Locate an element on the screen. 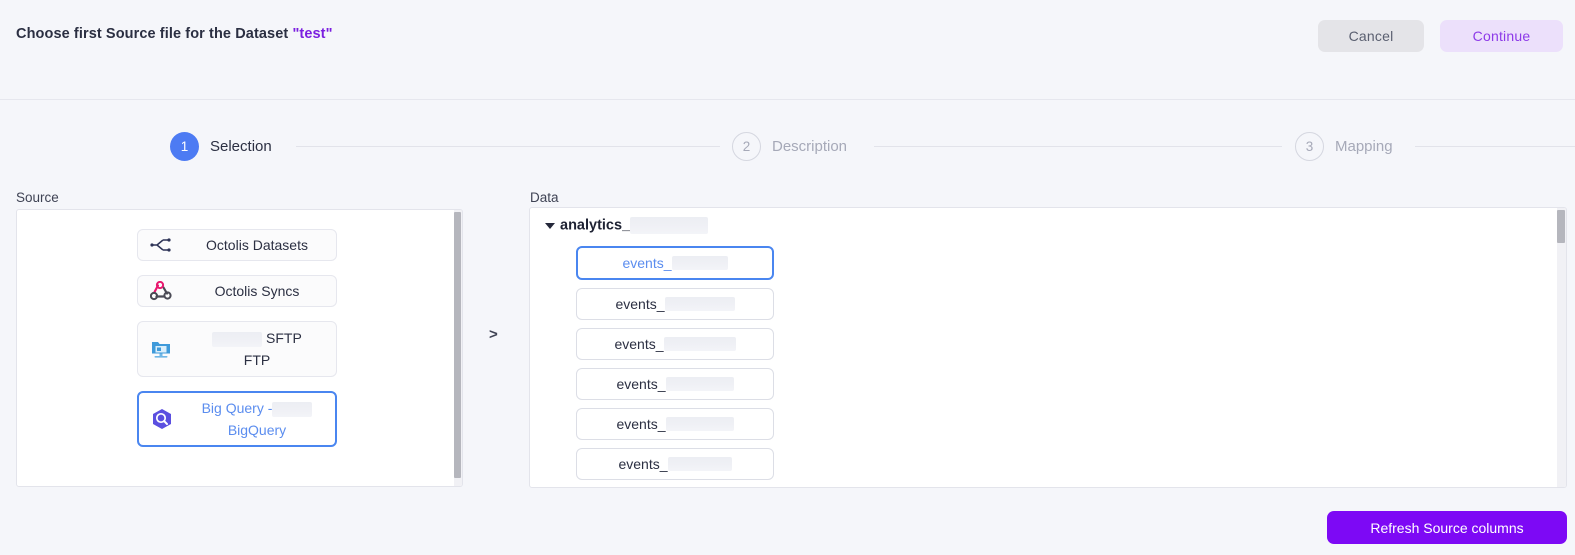 This screenshot has height=555, width=1575. tree-item-events-4: events_ is located at coordinates (675, 384).